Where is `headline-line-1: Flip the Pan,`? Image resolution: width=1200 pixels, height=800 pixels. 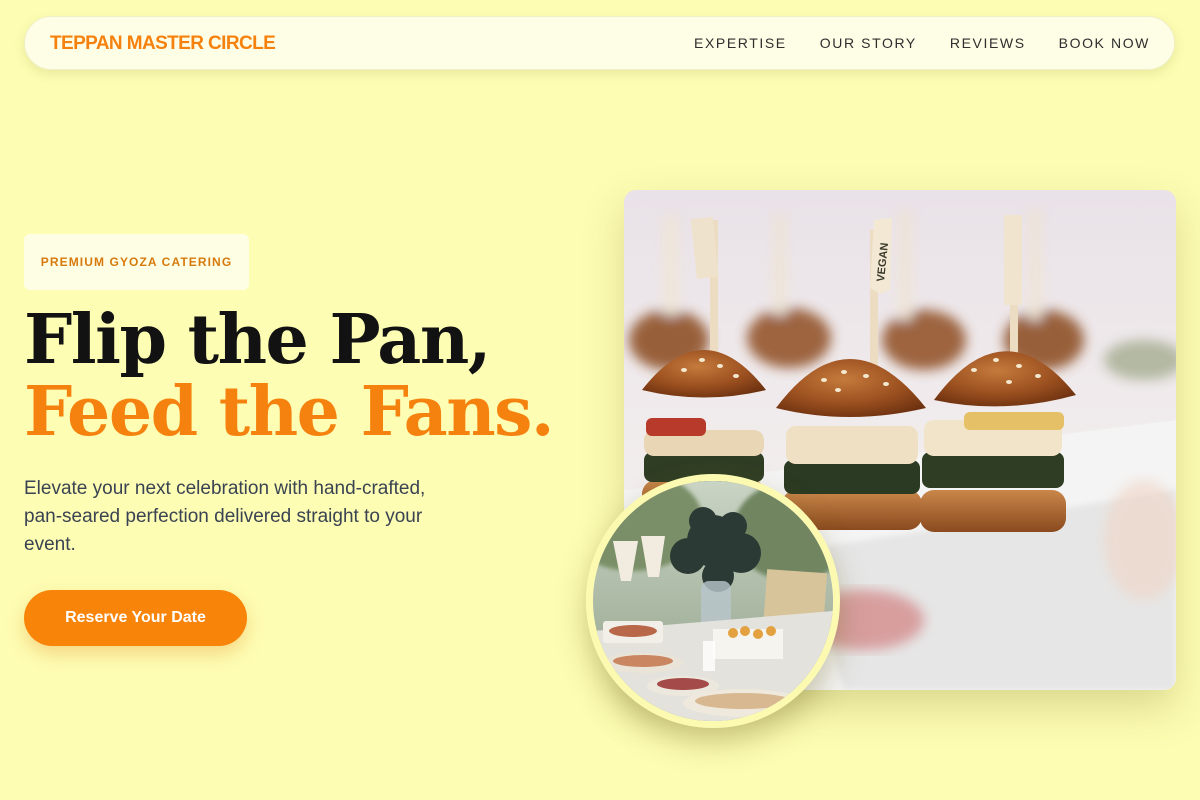
headline-line-1: Flip the Pan, is located at coordinates (257, 340).